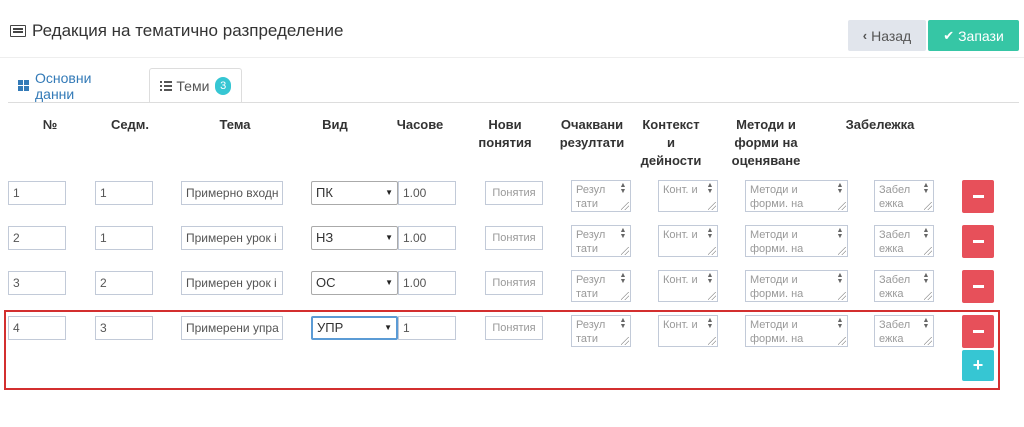 This screenshot has height=427, width=1024. I want to click on column-header-methods: Методи и форми на оценяване, so click(766, 143).